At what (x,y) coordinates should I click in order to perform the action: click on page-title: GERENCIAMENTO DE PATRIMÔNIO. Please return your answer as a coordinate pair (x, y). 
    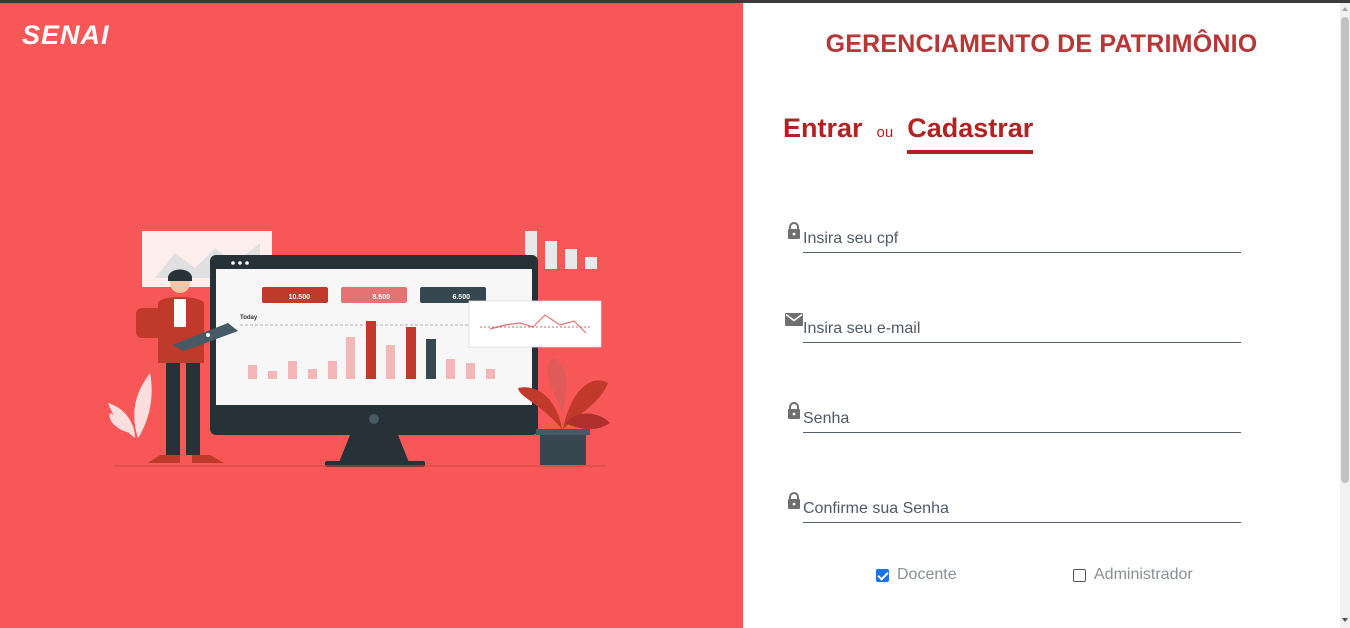
    Looking at the image, I should click on (1041, 44).